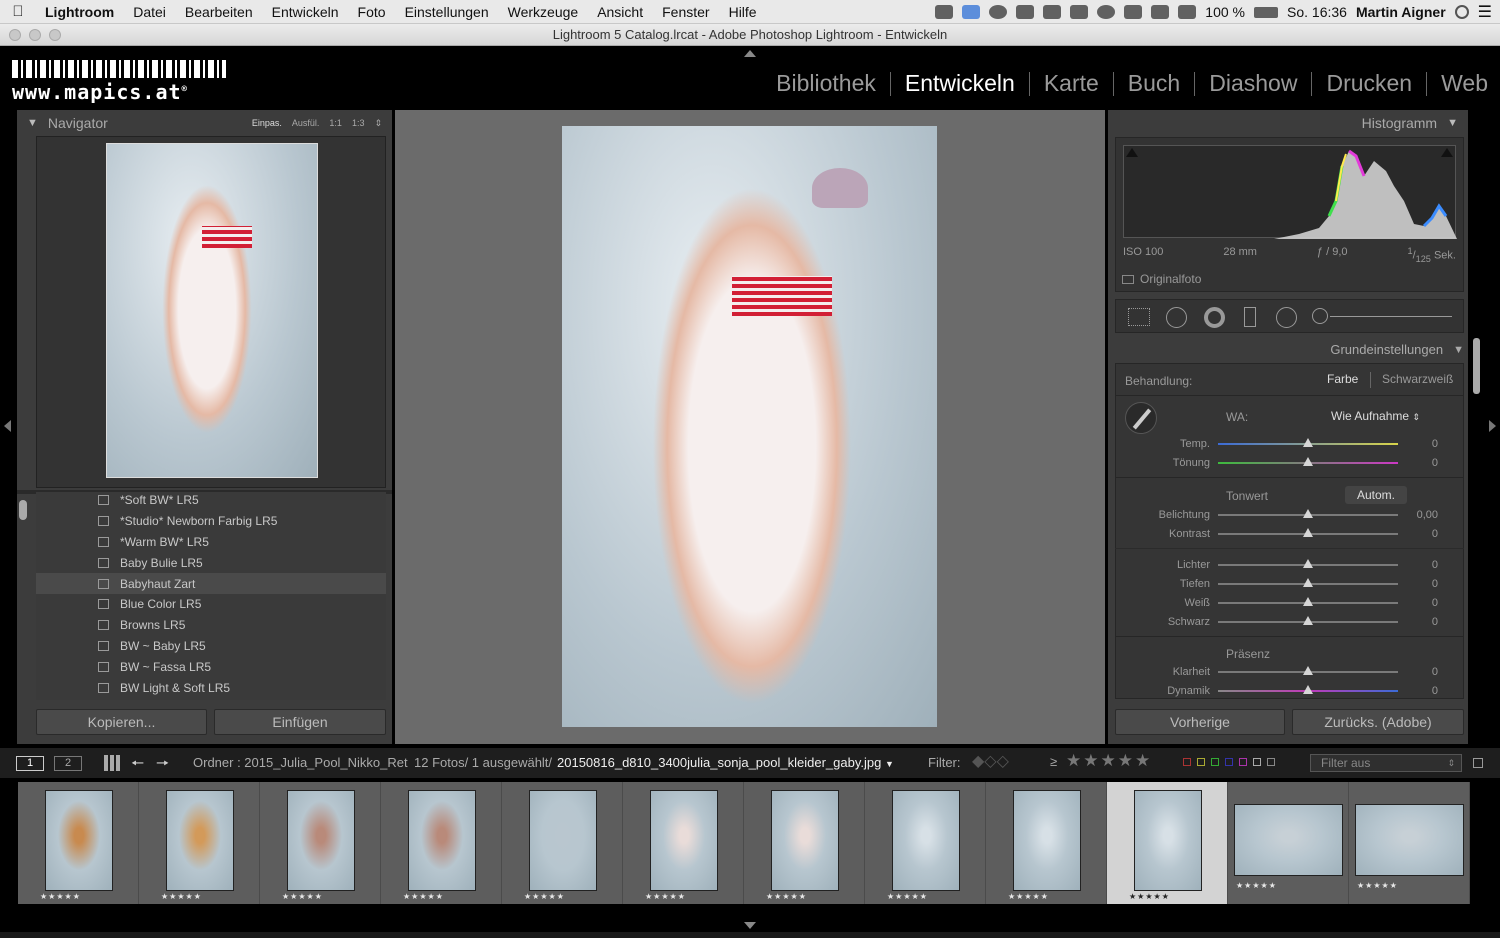 The image size is (1500, 938). What do you see at coordinates (960, 83) in the screenshot?
I see `module-entwickeln: Entwickeln` at bounding box center [960, 83].